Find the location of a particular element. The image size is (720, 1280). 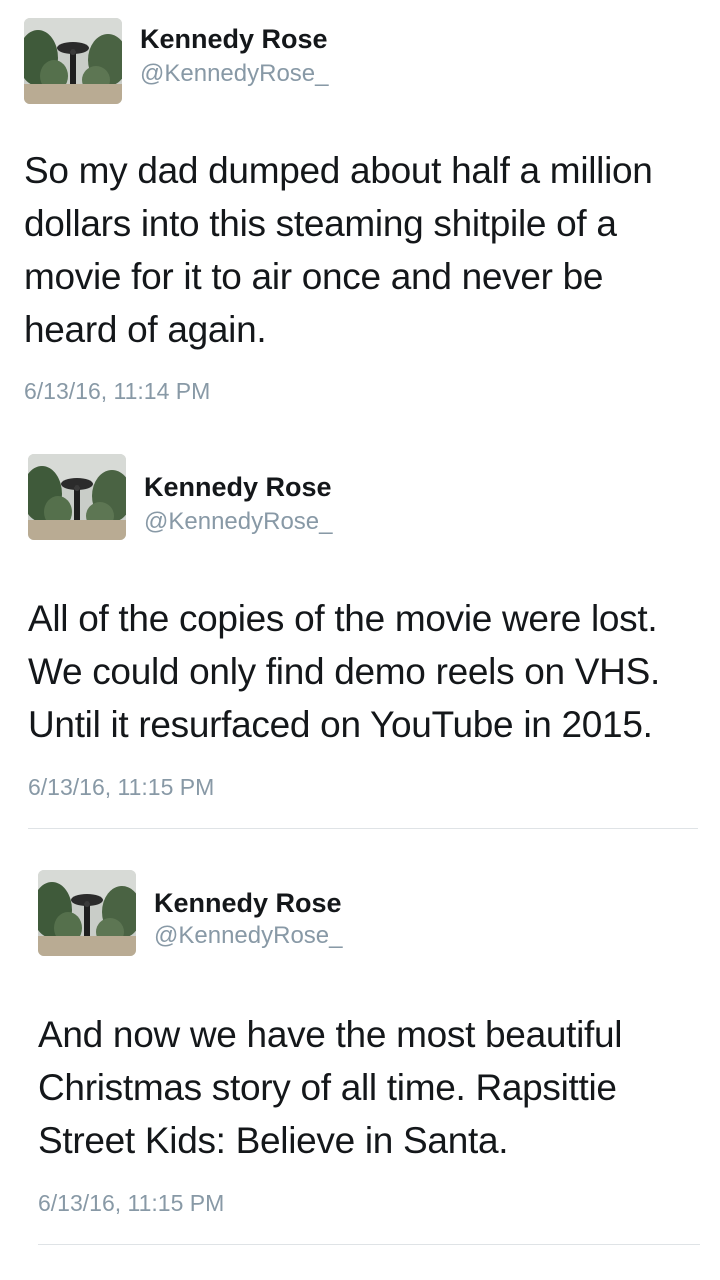

tweet-text-line: movie for it to air once and never be is located at coordinates (314, 276).